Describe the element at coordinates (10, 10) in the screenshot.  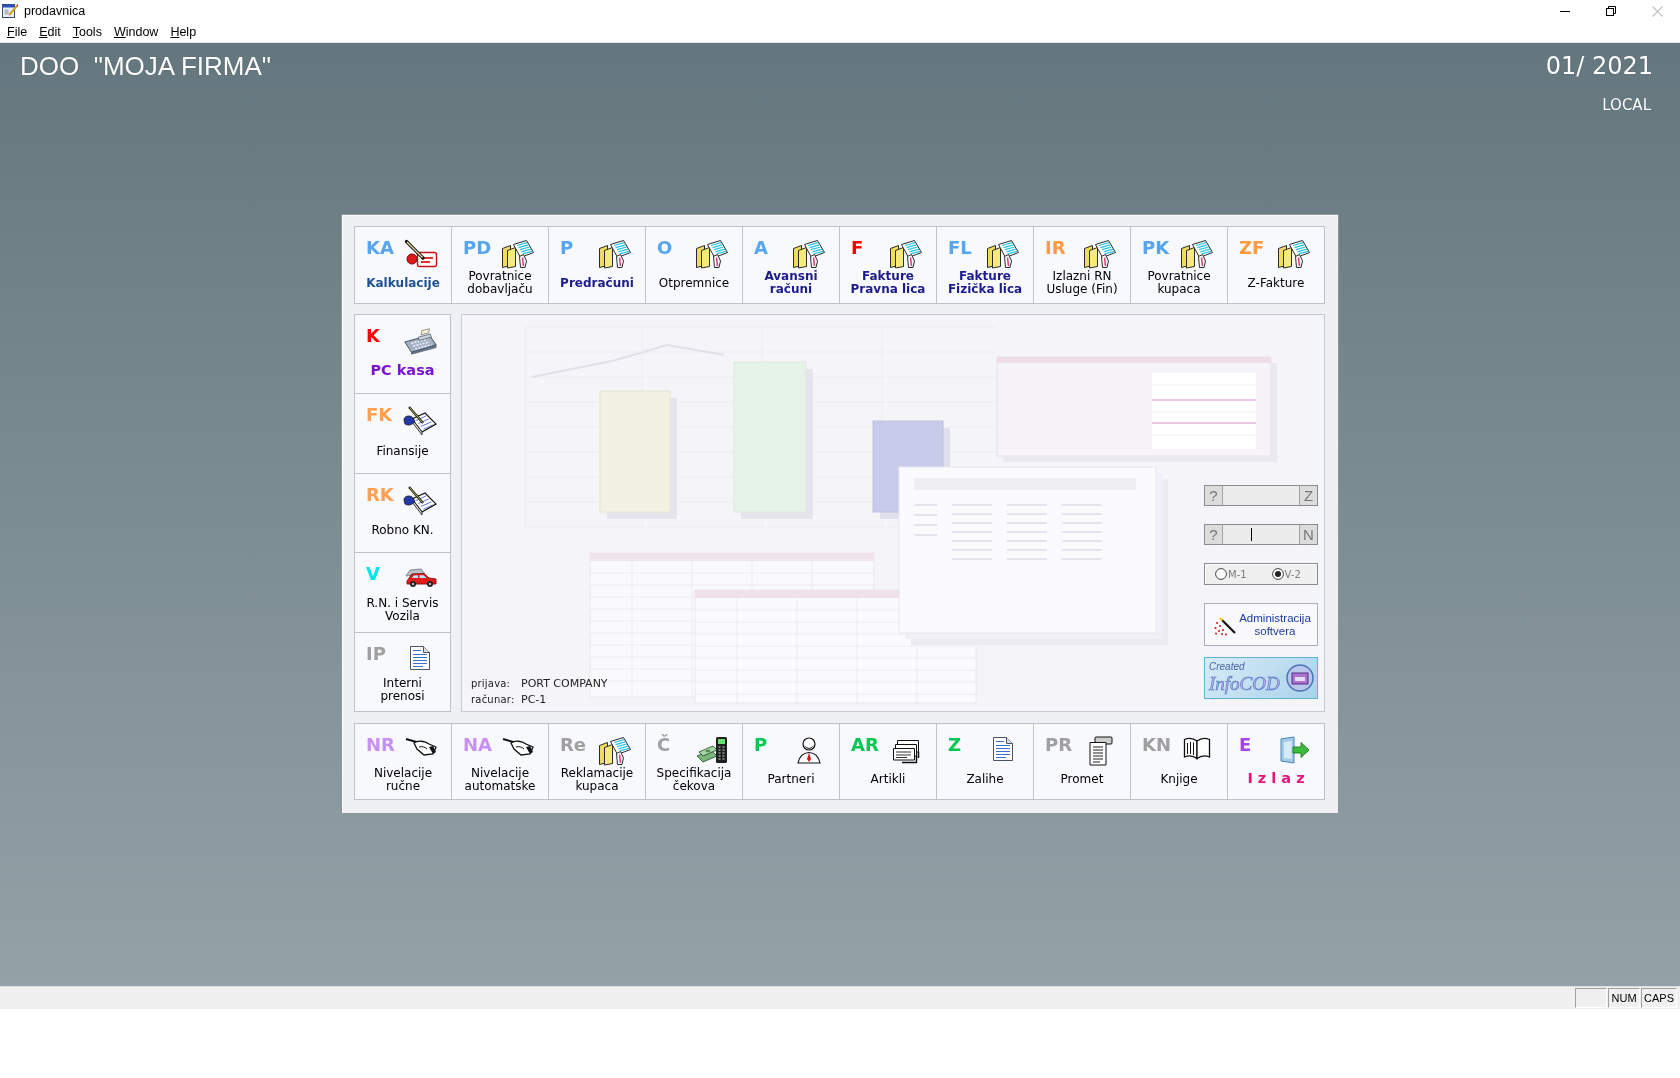
I see `app-window-icon` at that location.